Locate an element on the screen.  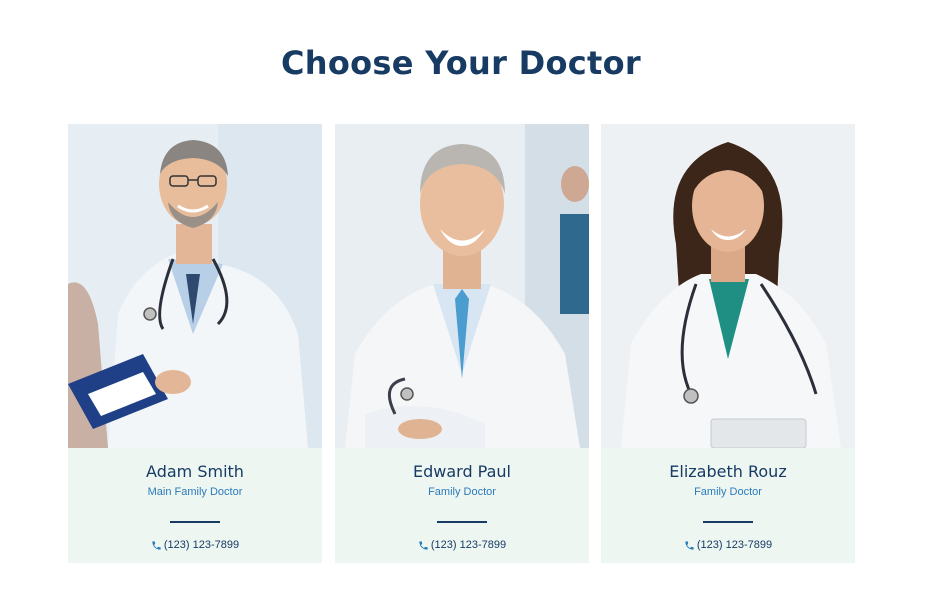
section-title: Choose Your Doctor is located at coordinates (461, 63).